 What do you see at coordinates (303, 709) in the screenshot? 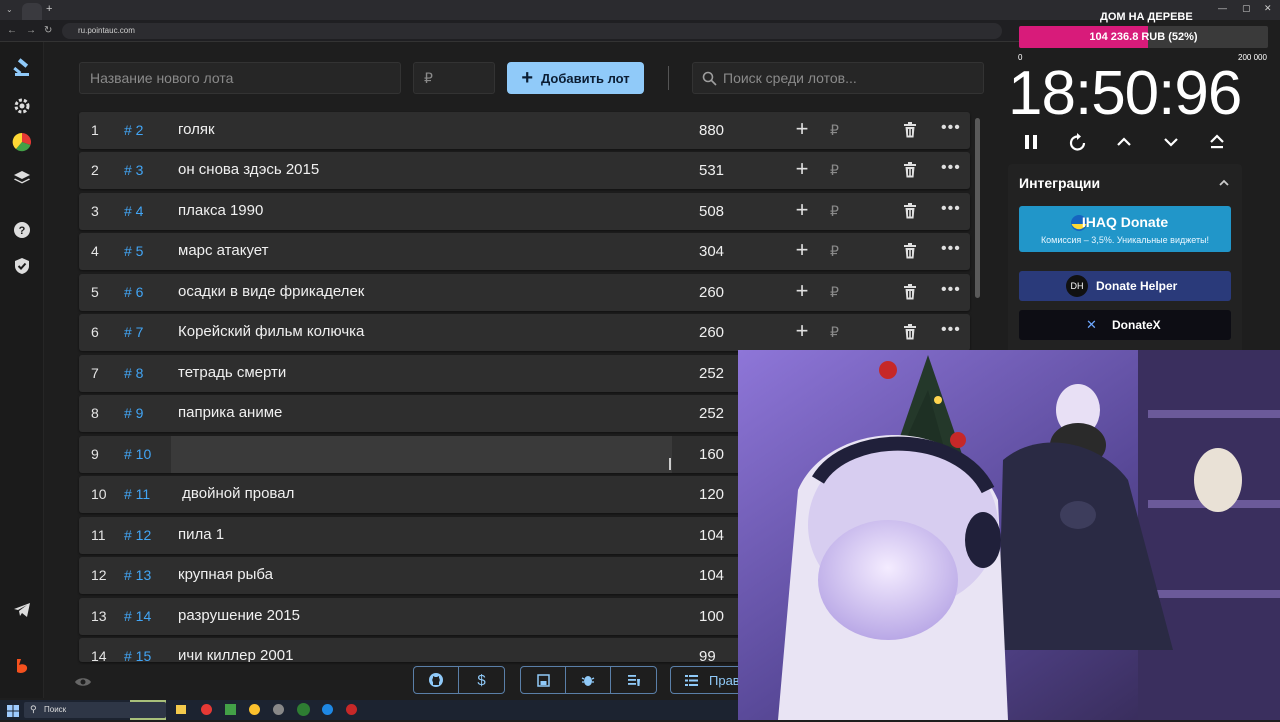
I see `browser-app-icon` at bounding box center [303, 709].